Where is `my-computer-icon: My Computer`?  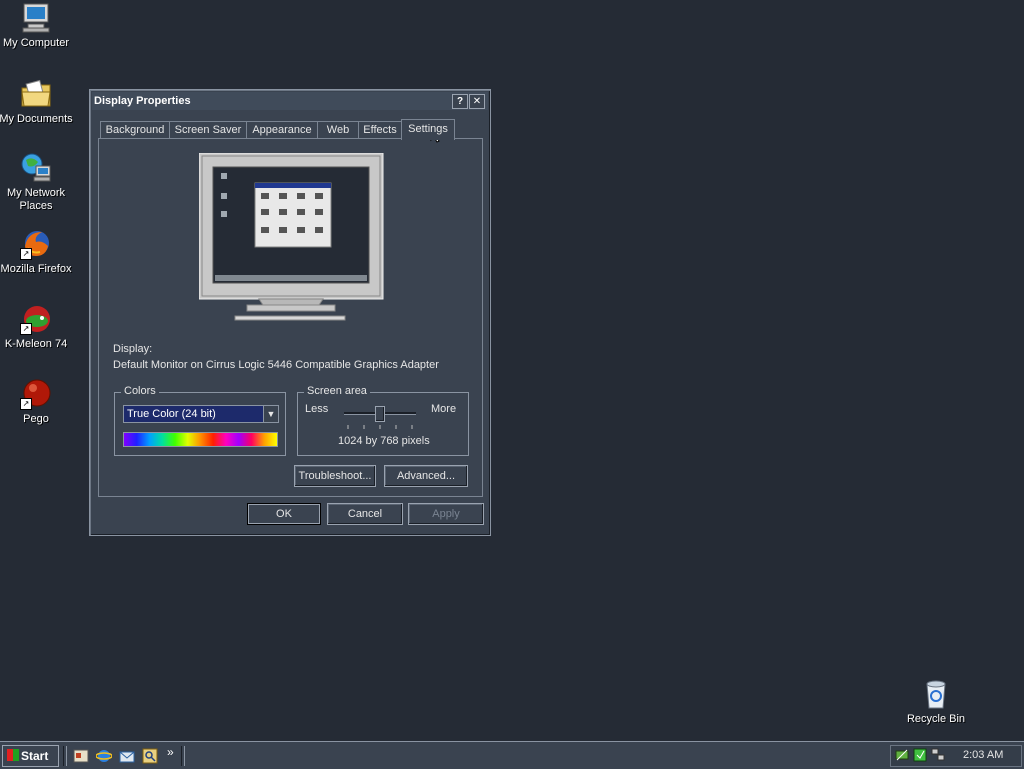 my-computer-icon: My Computer is located at coordinates (37, 26).